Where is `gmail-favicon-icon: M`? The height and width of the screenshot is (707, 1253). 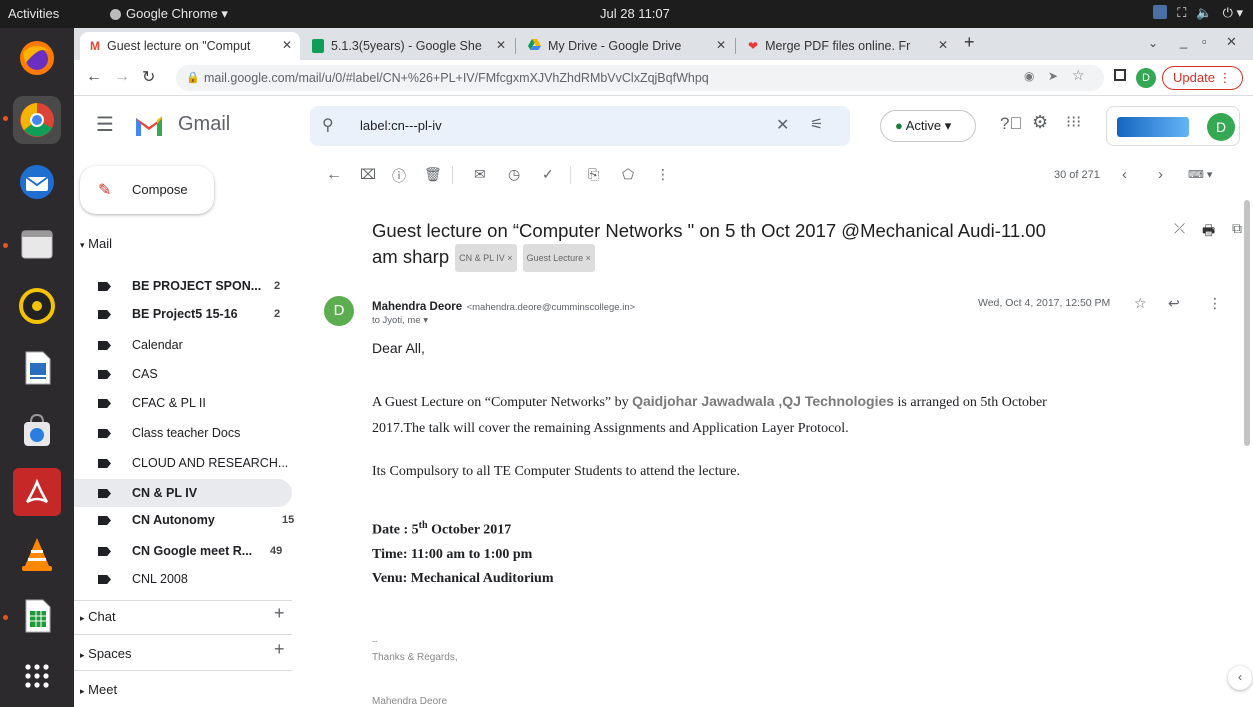 gmail-favicon-icon: M is located at coordinates (95, 46).